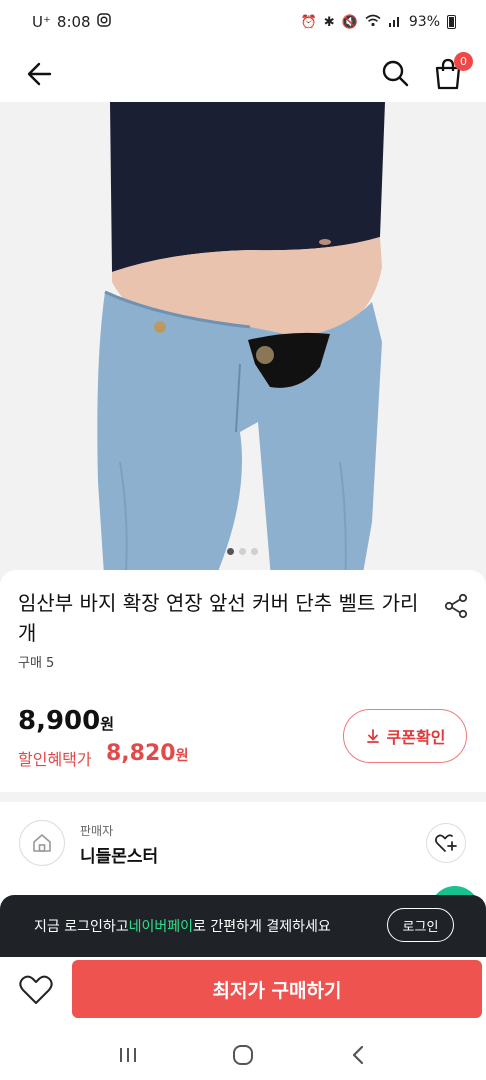 Image resolution: width=486 pixels, height=1080 pixels. What do you see at coordinates (308, 22) in the screenshot?
I see `alarm-icon: ⏰` at bounding box center [308, 22].